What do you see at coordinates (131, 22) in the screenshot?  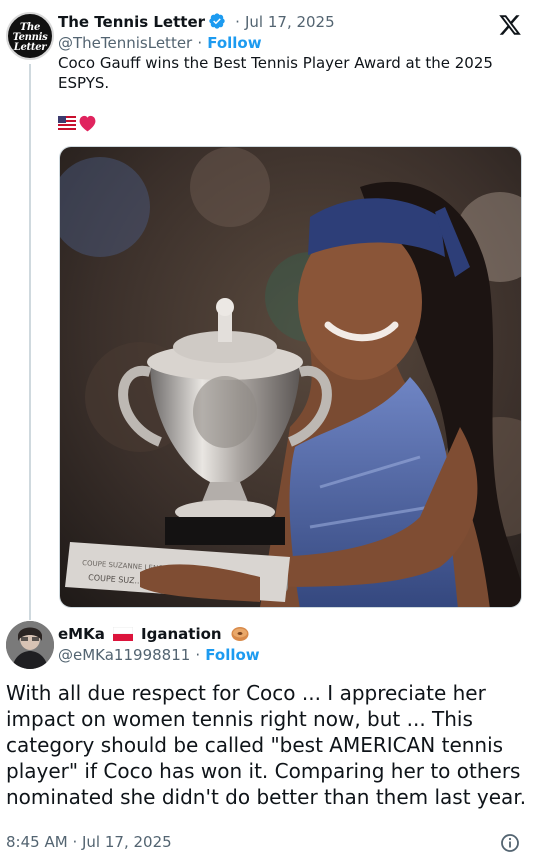 I see `author-name: The Tennis Letter` at bounding box center [131, 22].